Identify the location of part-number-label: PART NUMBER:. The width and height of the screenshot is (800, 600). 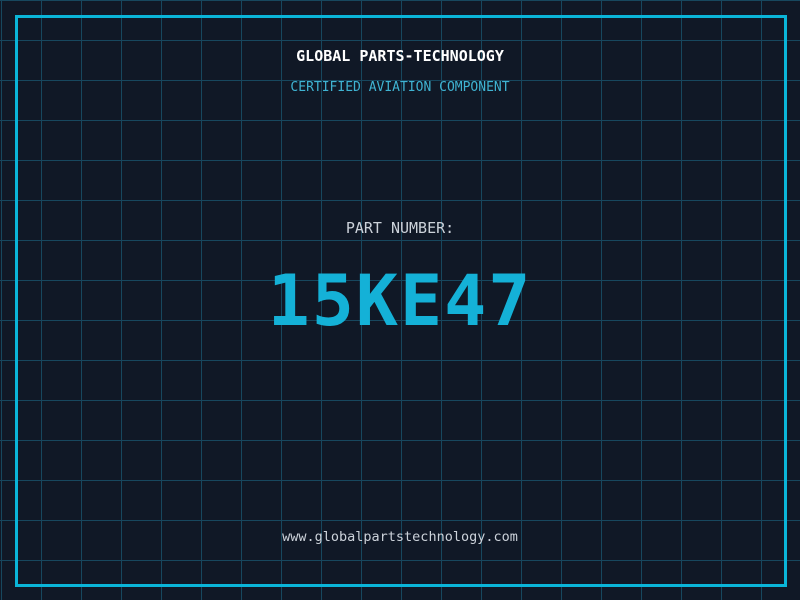
(400, 228).